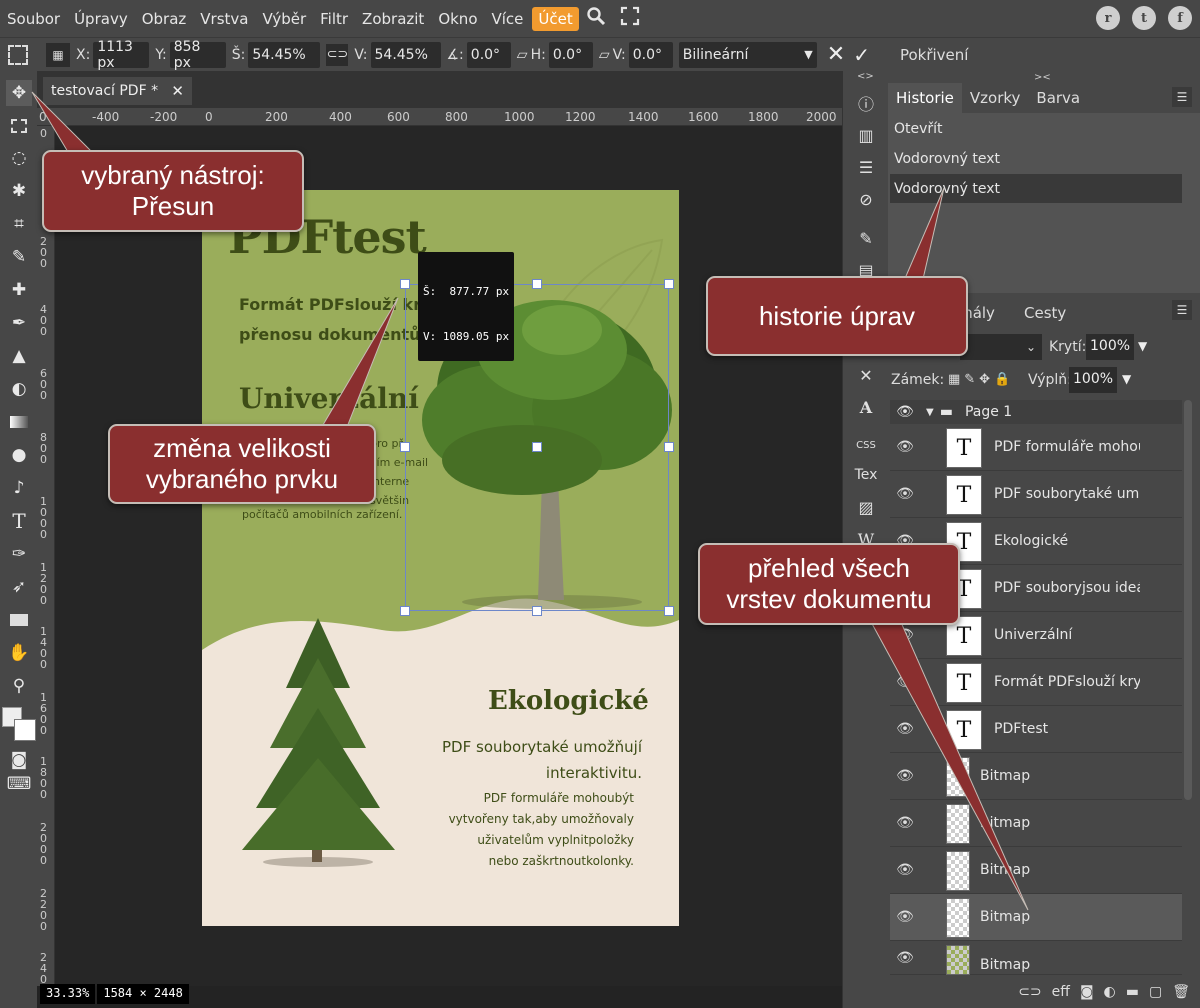  I want to click on menu-obraz: Obraz, so click(164, 19).